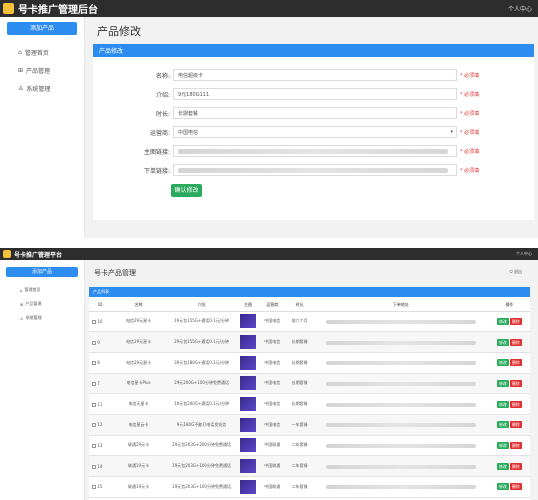  What do you see at coordinates (138, 384) in the screenshot?
I see `name-cell: 电信星卡Plus` at bounding box center [138, 384].